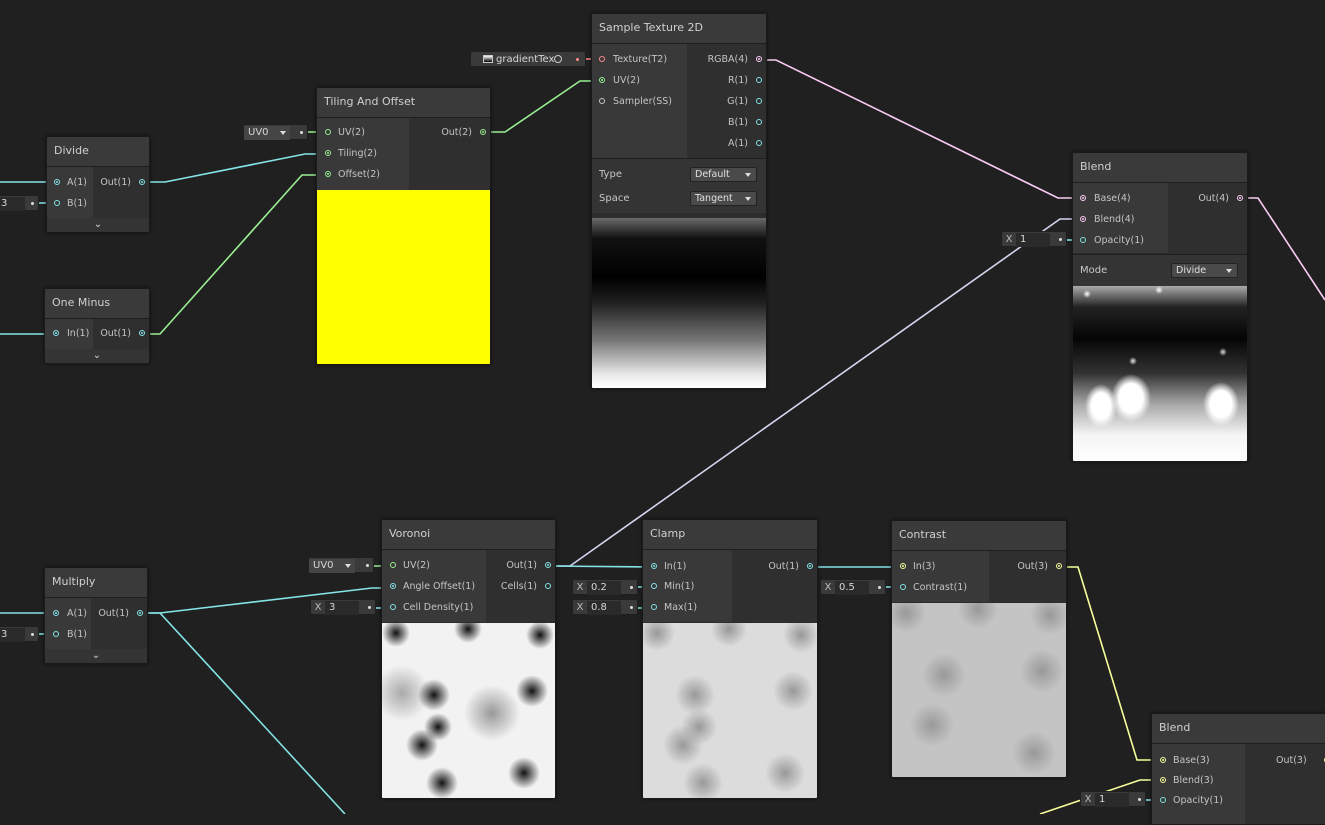 This screenshot has height=825, width=1325. I want to click on port-blend: Blend(4), so click(1106, 220).